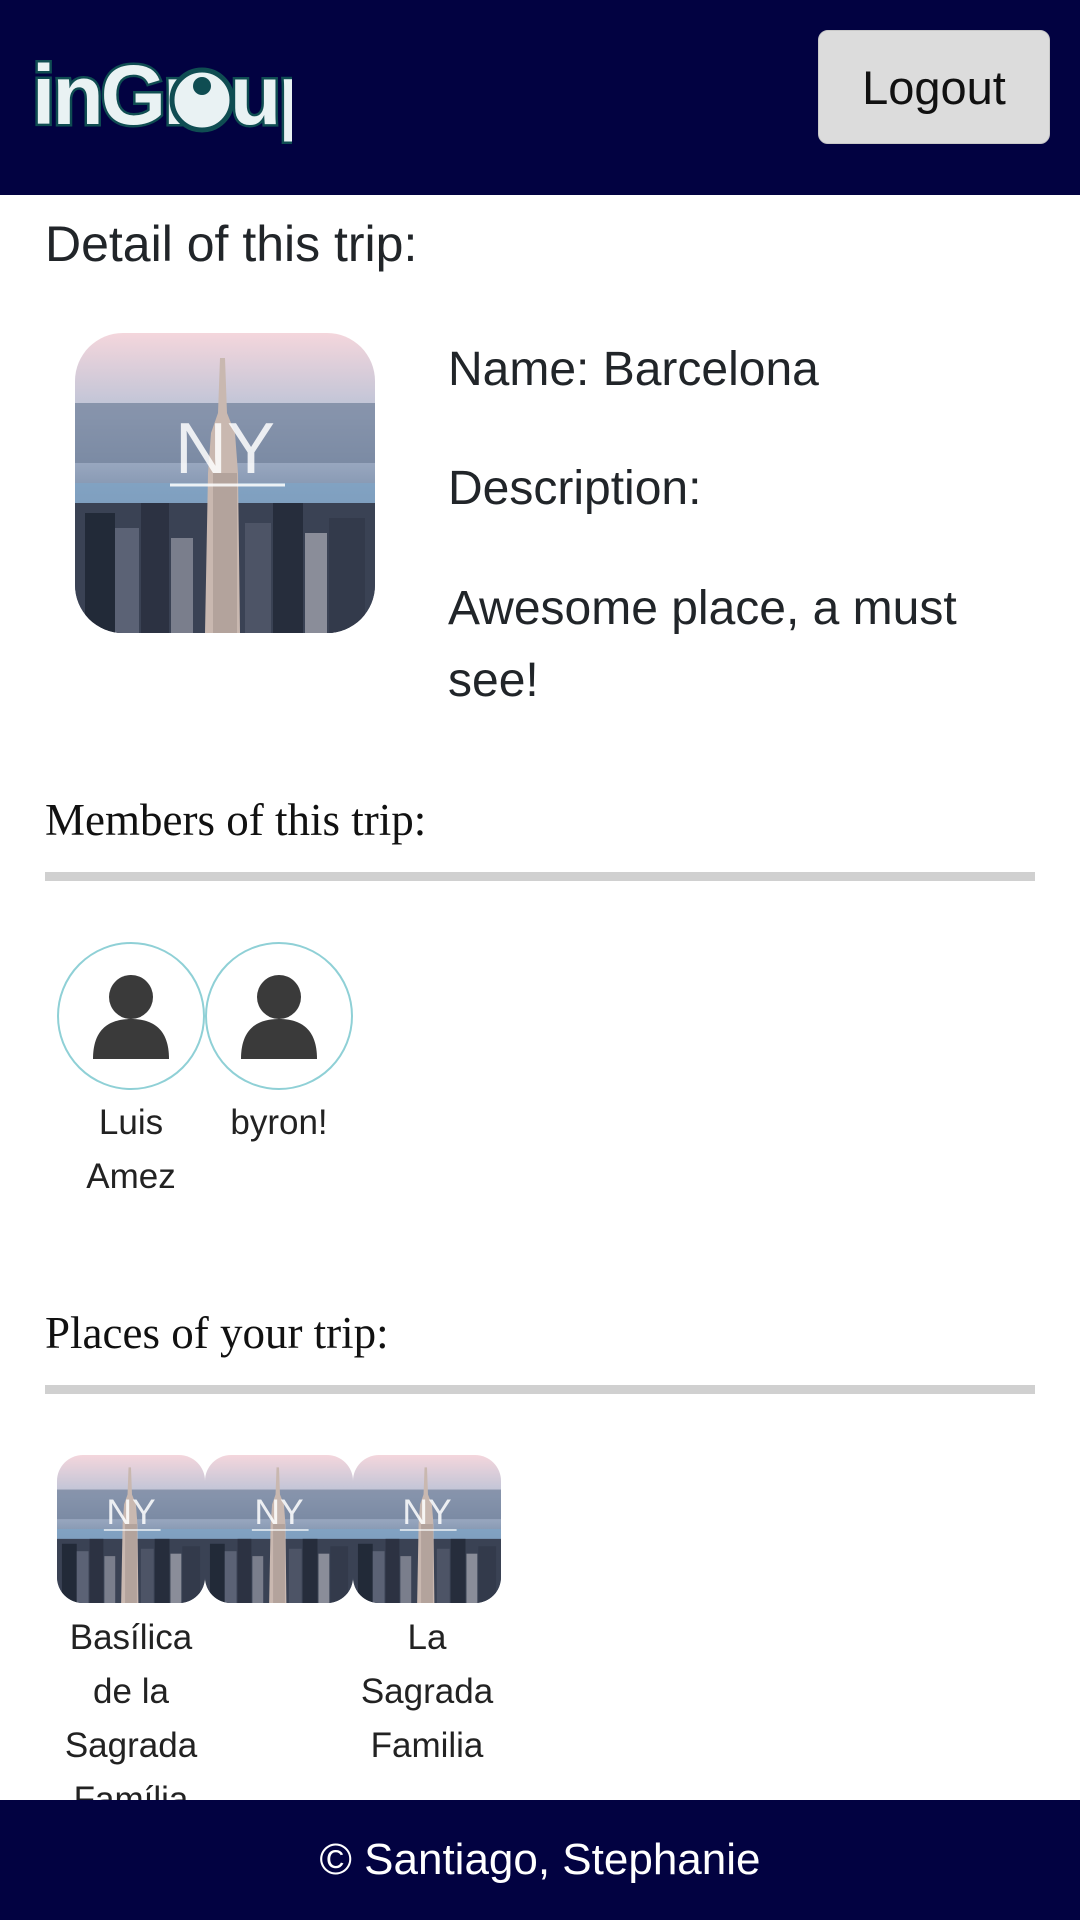 The image size is (1080, 1920). I want to click on place-name: Basílica de la Sagrada Família, so click(131, 1718).